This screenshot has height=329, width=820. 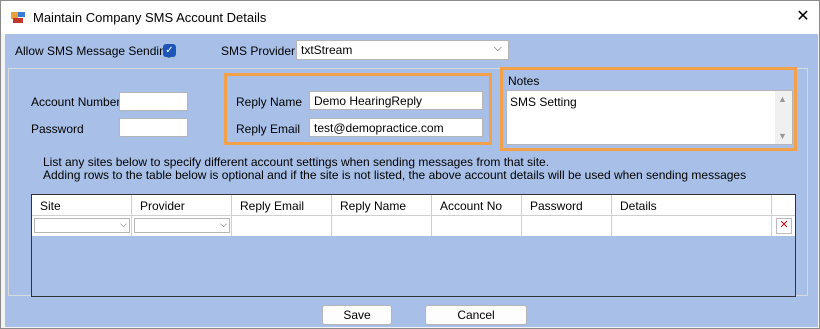 I want to click on sms-provider-value: txtStream, so click(x=327, y=50).